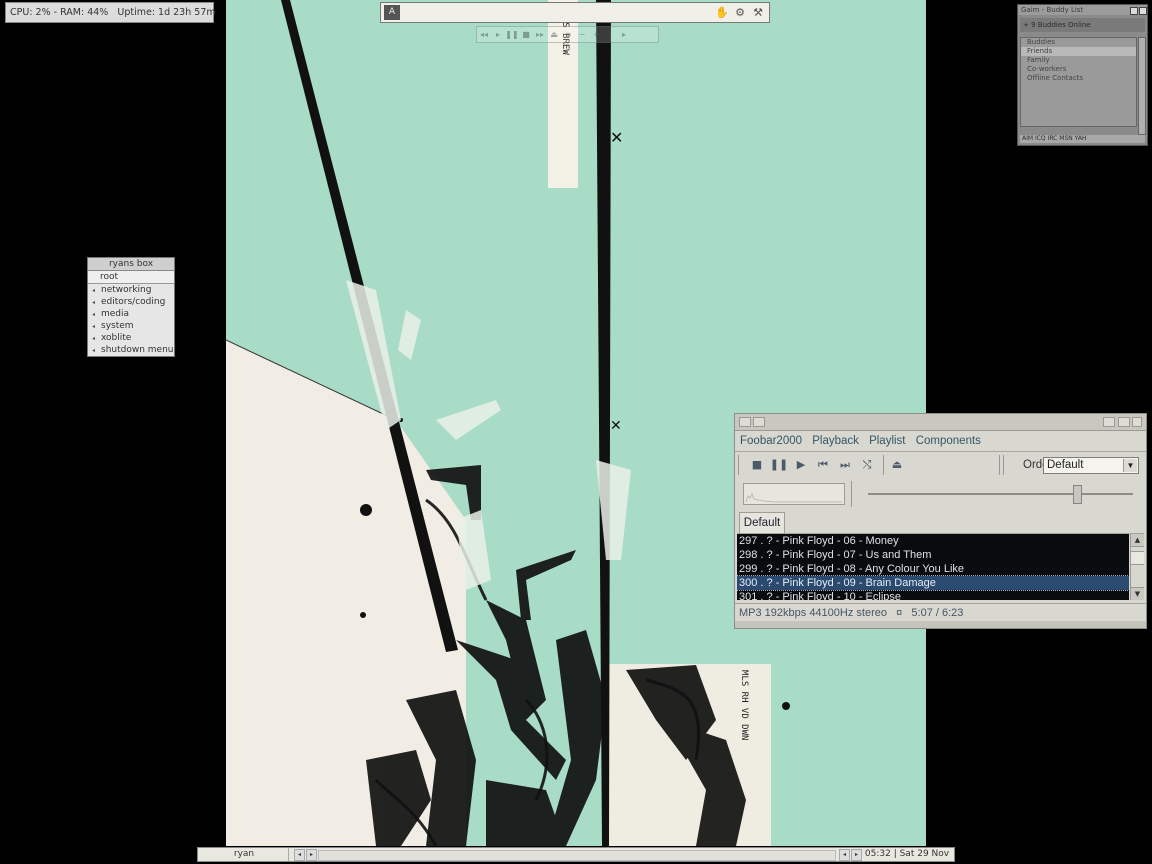  What do you see at coordinates (794, 494) in the screenshot?
I see `spectrum-visualisation` at bounding box center [794, 494].